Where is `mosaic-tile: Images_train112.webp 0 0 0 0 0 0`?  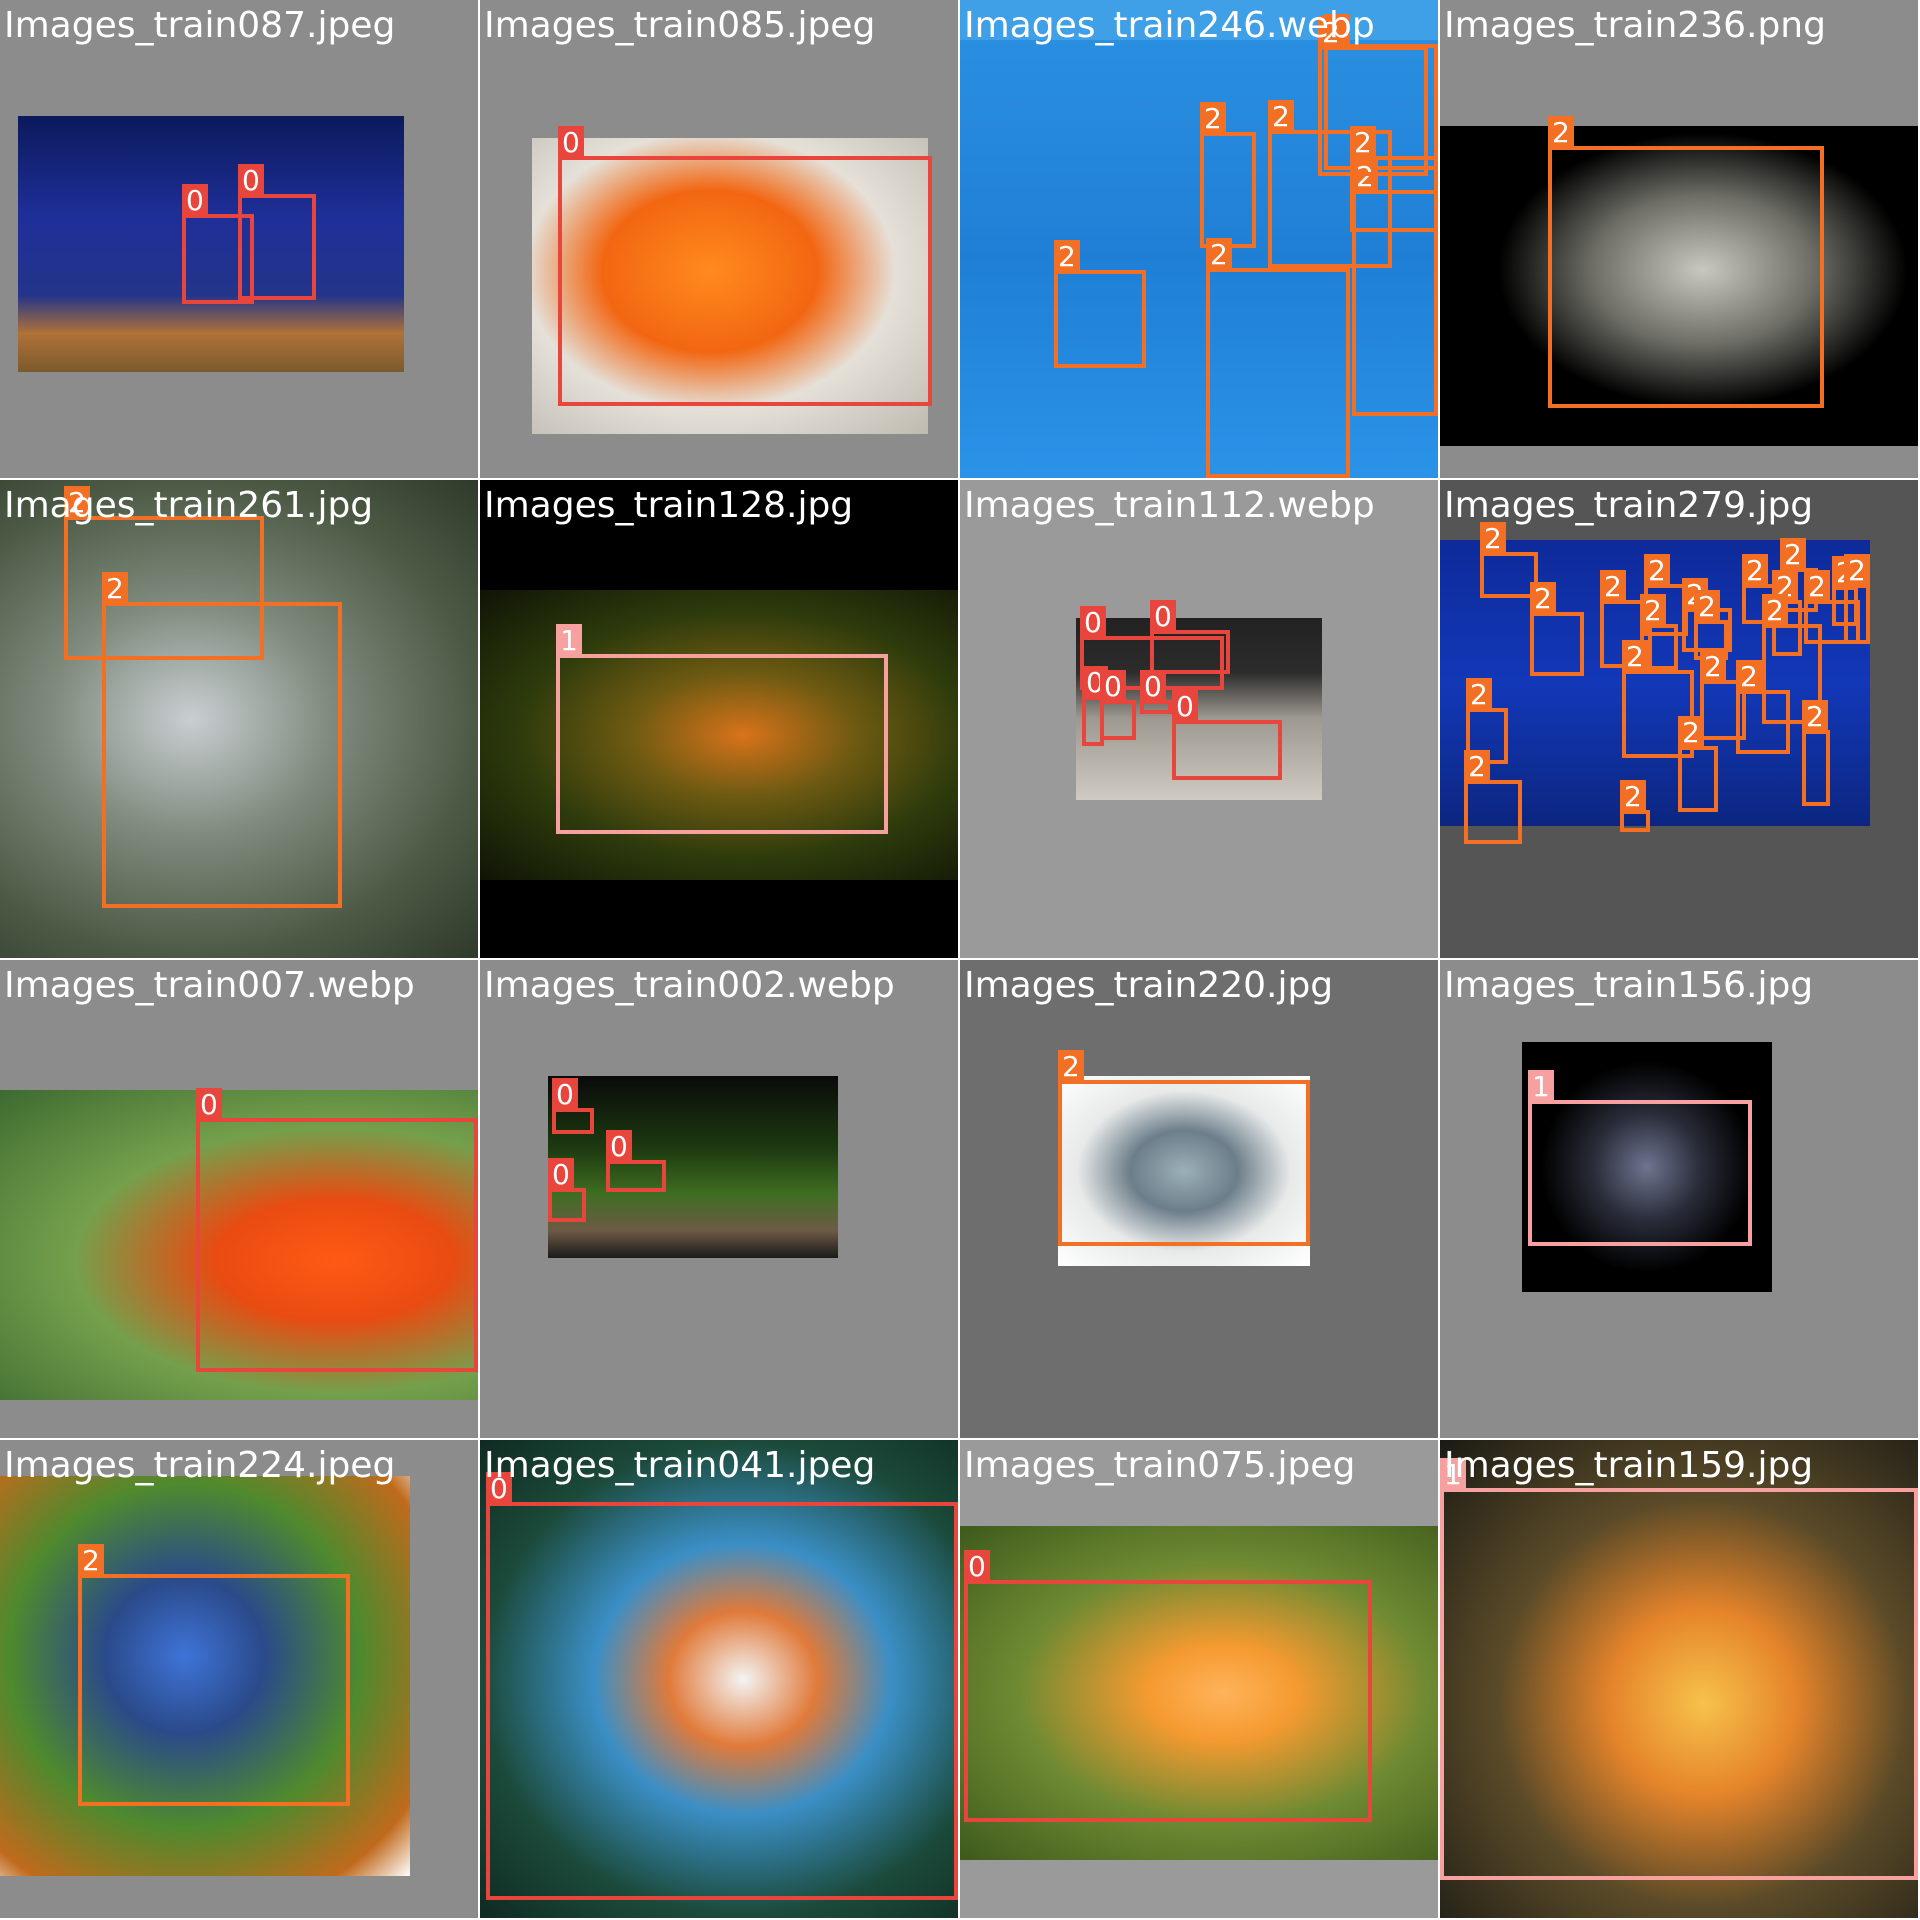 mosaic-tile: Images_train112.webp 0 0 0 0 0 0 is located at coordinates (1199, 719).